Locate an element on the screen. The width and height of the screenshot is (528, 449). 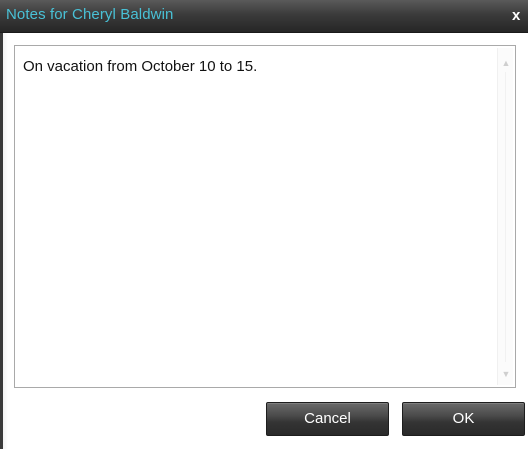
scrollbar-track is located at coordinates (505, 217).